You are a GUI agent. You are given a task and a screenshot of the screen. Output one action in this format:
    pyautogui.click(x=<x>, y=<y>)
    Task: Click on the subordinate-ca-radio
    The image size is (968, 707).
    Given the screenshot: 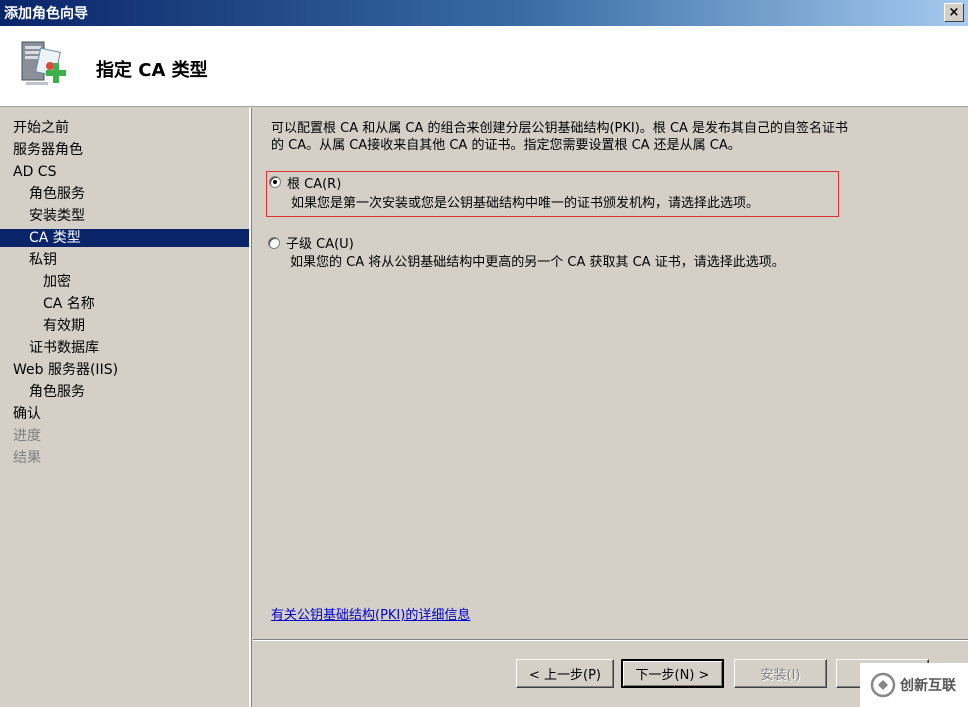 What is the action you would take?
    pyautogui.click(x=274, y=243)
    